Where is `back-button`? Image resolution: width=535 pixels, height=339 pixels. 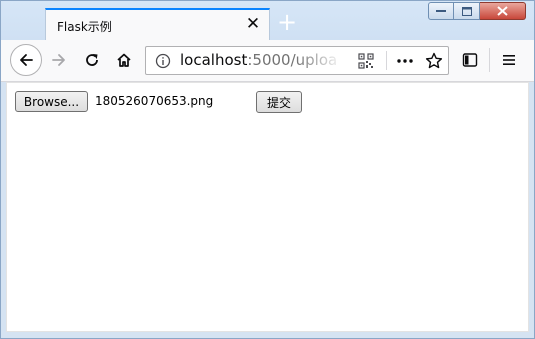 back-button is located at coordinates (26, 60).